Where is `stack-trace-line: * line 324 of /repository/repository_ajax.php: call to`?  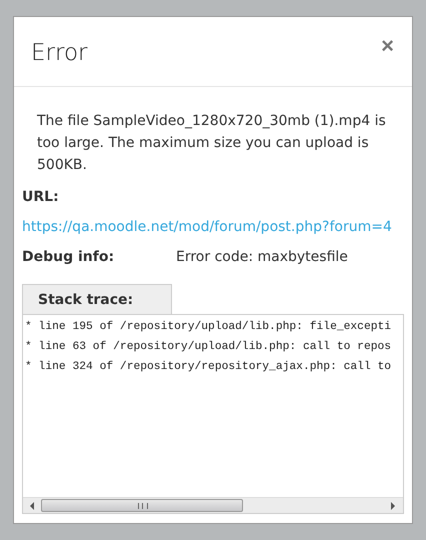
stack-trace-line: * line 324 of /repository/repository_ajax.php: call to is located at coordinates (208, 367).